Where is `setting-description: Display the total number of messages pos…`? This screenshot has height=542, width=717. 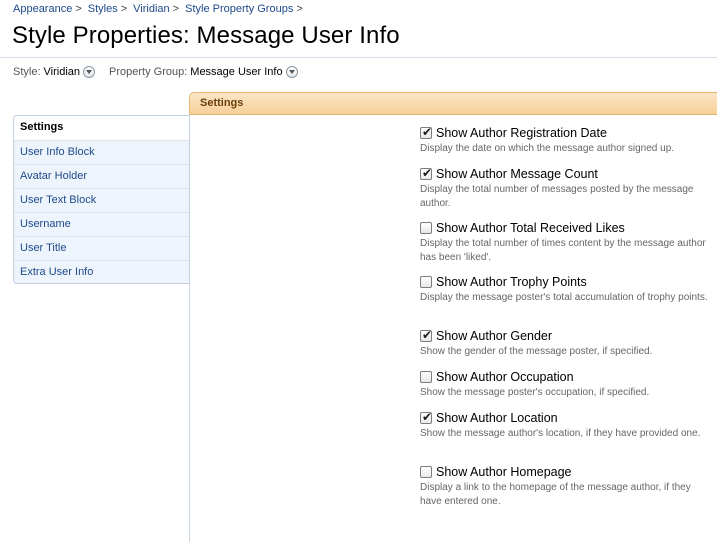 setting-description: Display the total number of messages pos… is located at coordinates (557, 196).